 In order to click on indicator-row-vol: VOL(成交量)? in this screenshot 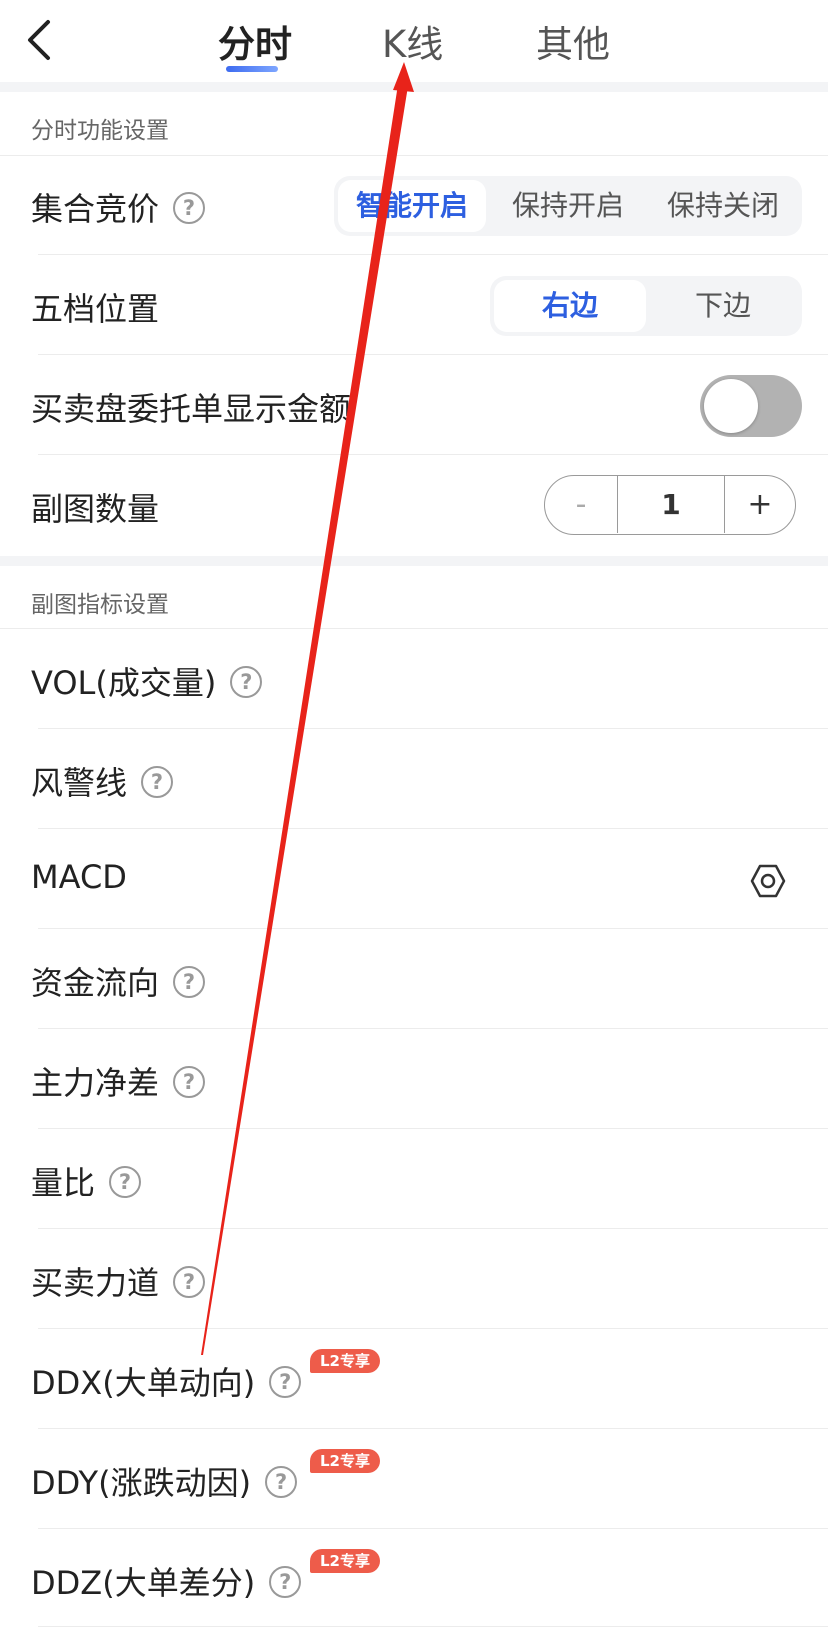, I will do `click(147, 681)`.